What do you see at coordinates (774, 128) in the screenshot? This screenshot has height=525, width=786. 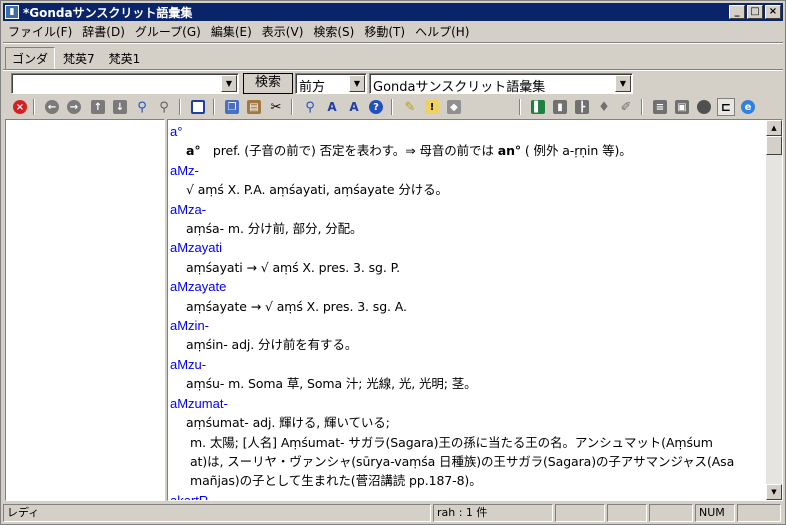 I see `scroll-up-button: ▲` at bounding box center [774, 128].